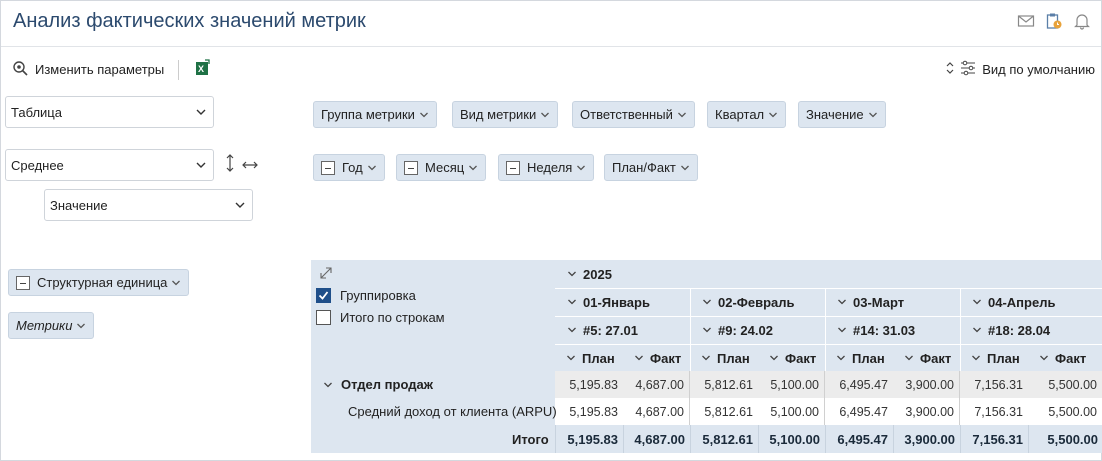  I want to click on total-cell: 7,156.31, so click(994, 439).